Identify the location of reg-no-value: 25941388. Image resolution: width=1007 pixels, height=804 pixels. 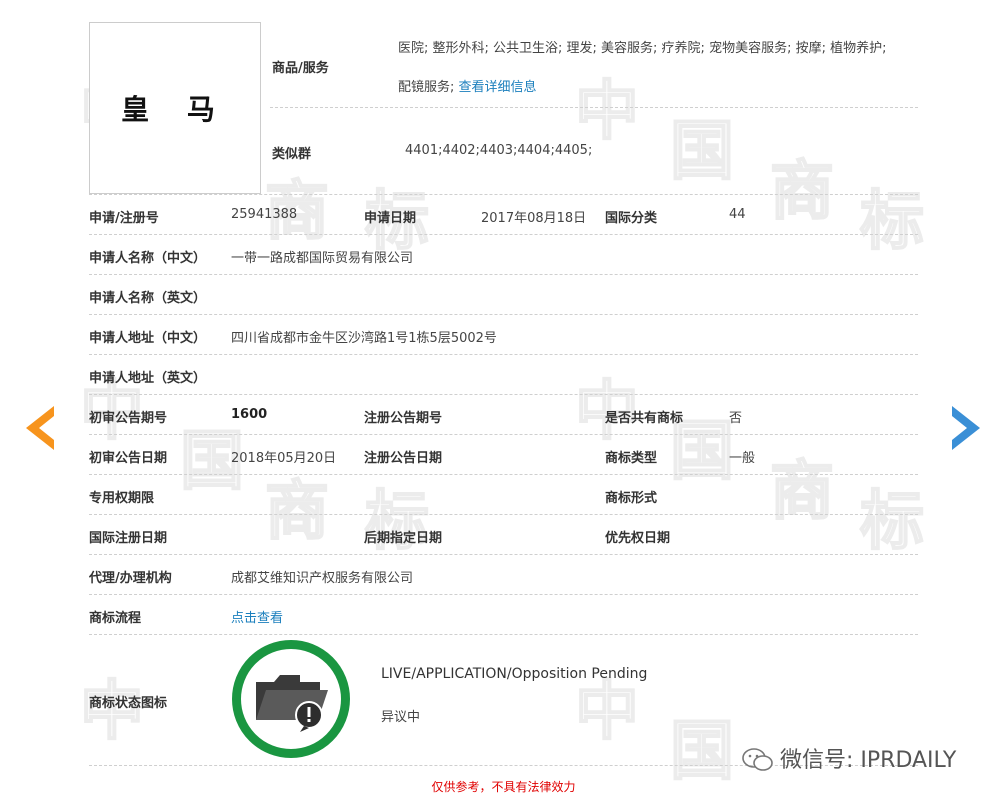
(264, 214).